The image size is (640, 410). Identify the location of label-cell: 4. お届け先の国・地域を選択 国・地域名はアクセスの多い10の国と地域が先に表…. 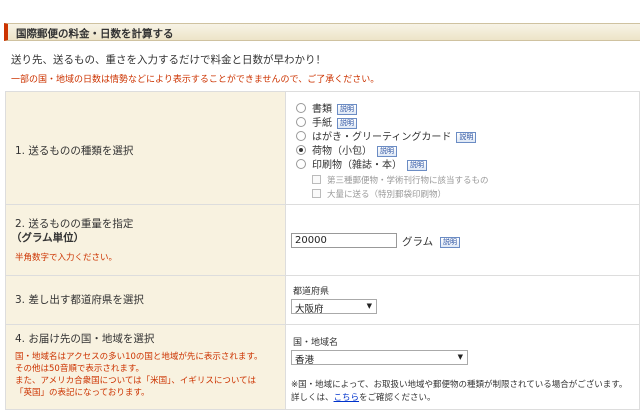
(145, 367).